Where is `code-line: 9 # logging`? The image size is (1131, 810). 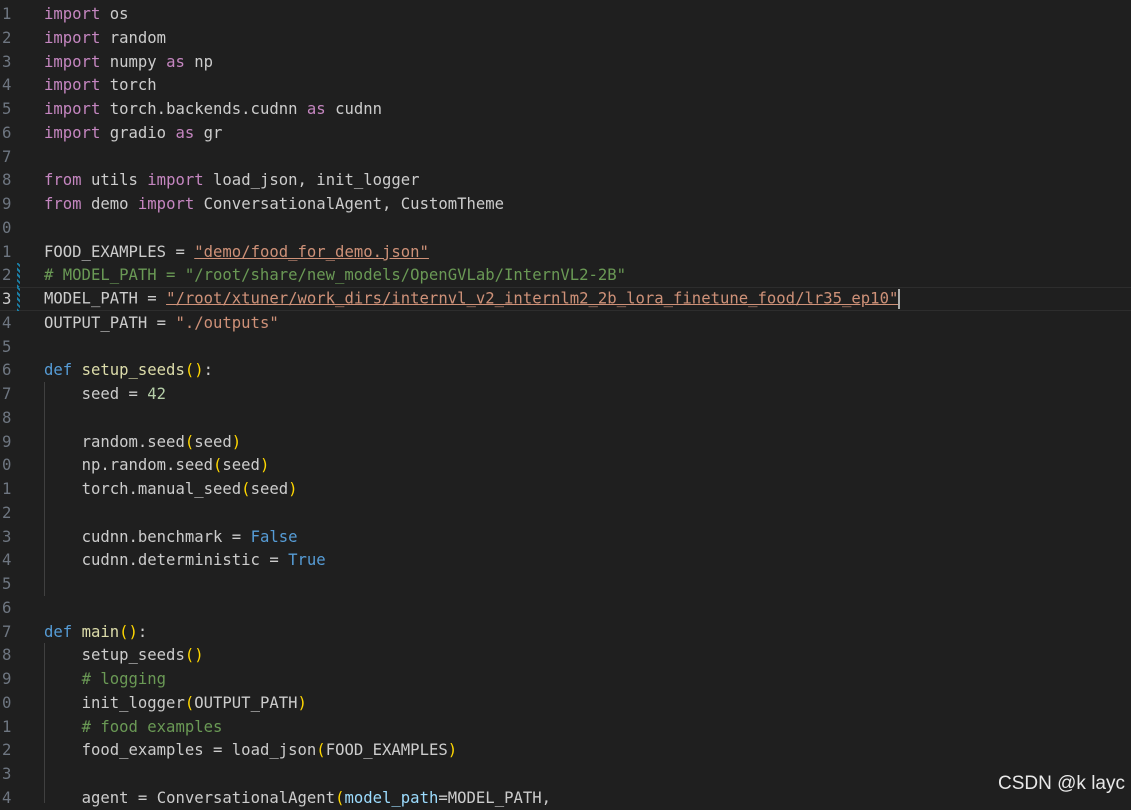 code-line: 9 # logging is located at coordinates (565, 679).